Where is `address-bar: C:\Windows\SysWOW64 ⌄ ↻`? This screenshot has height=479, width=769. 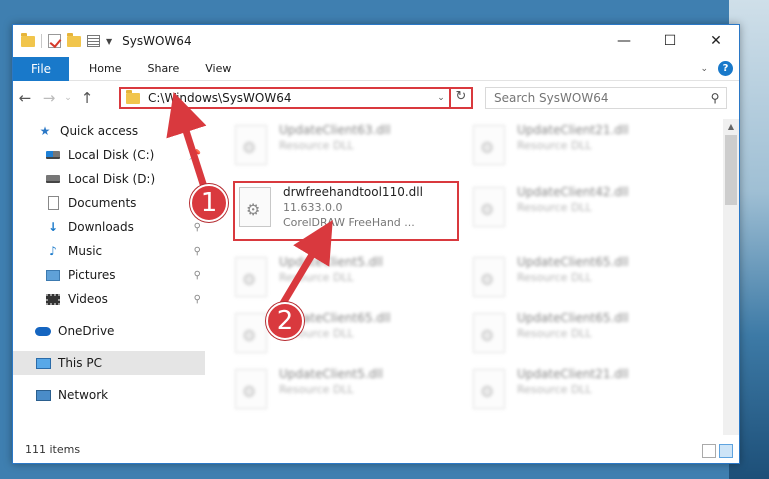 address-bar: C:\Windows\SysWOW64 ⌄ ↻ is located at coordinates (296, 98).